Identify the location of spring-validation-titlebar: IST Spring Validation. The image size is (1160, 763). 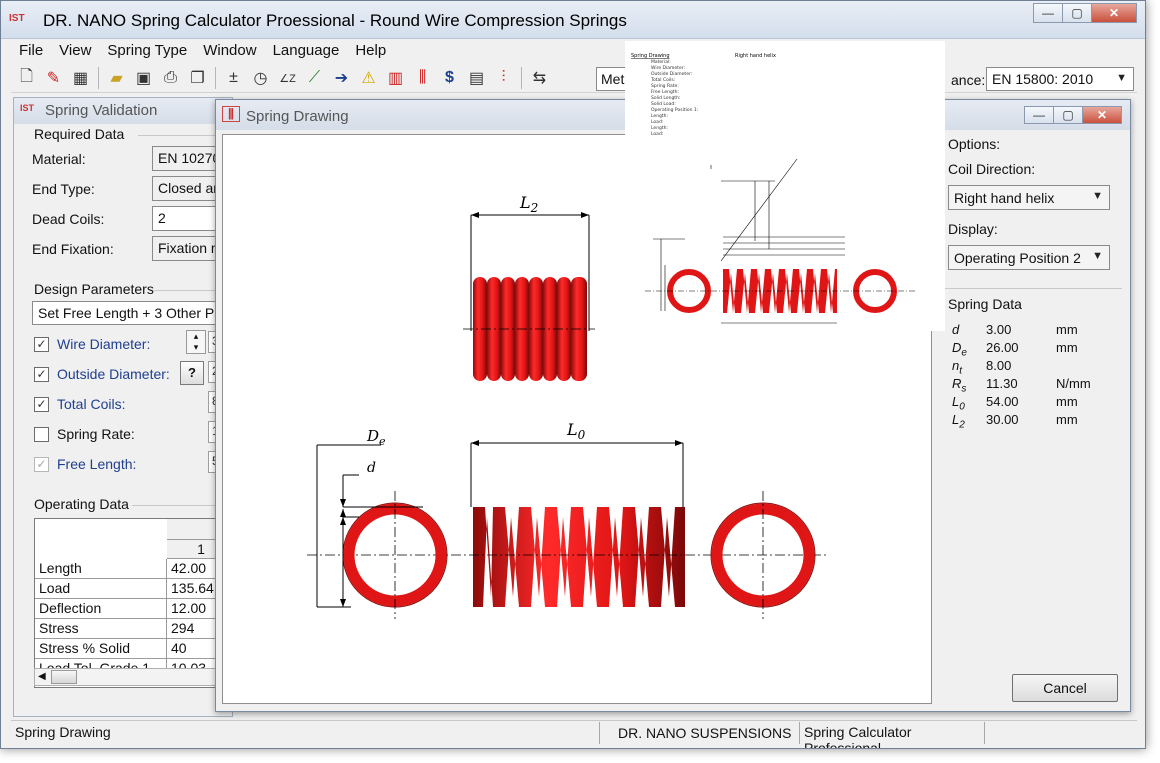
(123, 111).